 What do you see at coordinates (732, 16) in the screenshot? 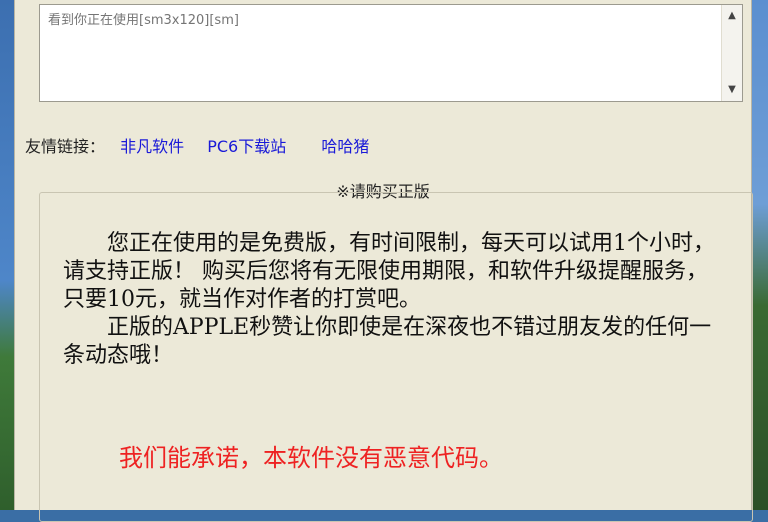
I see `scroll-up-icon: ▲` at bounding box center [732, 16].